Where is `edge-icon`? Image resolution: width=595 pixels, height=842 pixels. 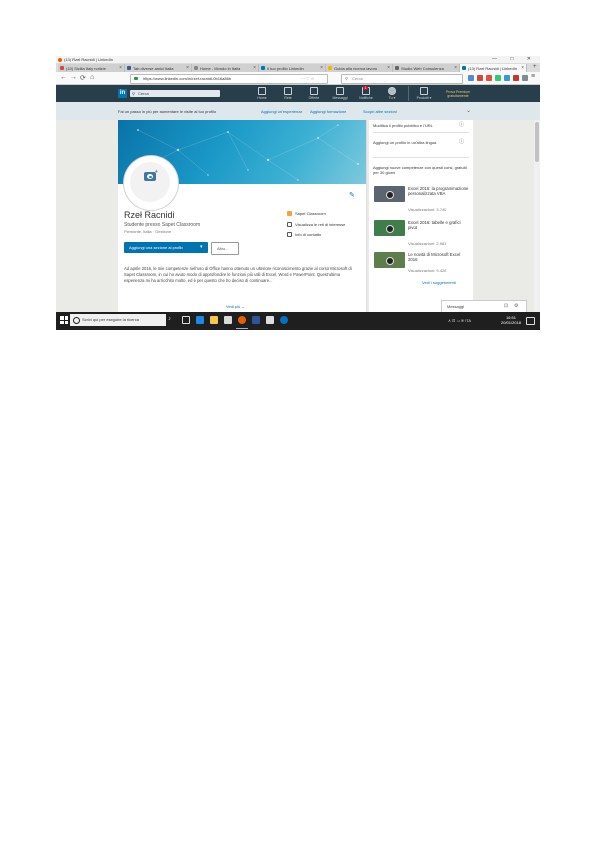 edge-icon is located at coordinates (200, 320).